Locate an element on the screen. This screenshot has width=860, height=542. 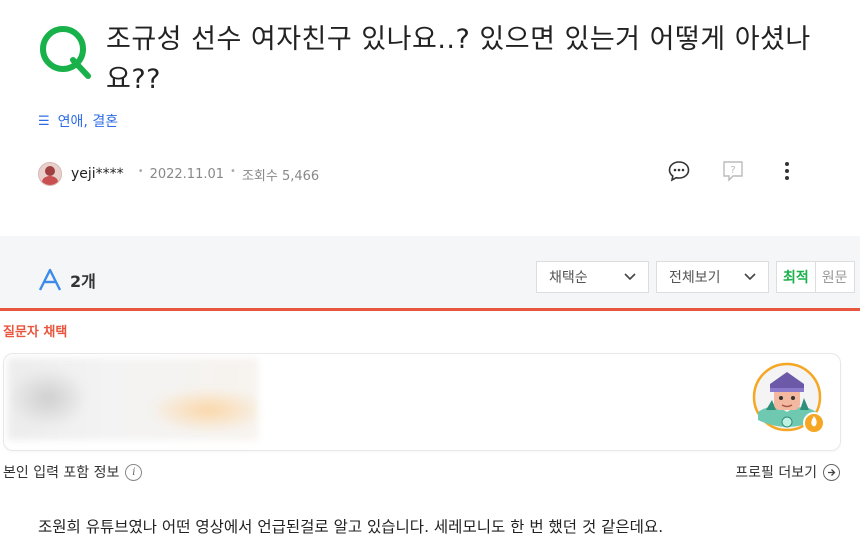
profile-more-link: 프로필 더보기 is located at coordinates (787, 472).